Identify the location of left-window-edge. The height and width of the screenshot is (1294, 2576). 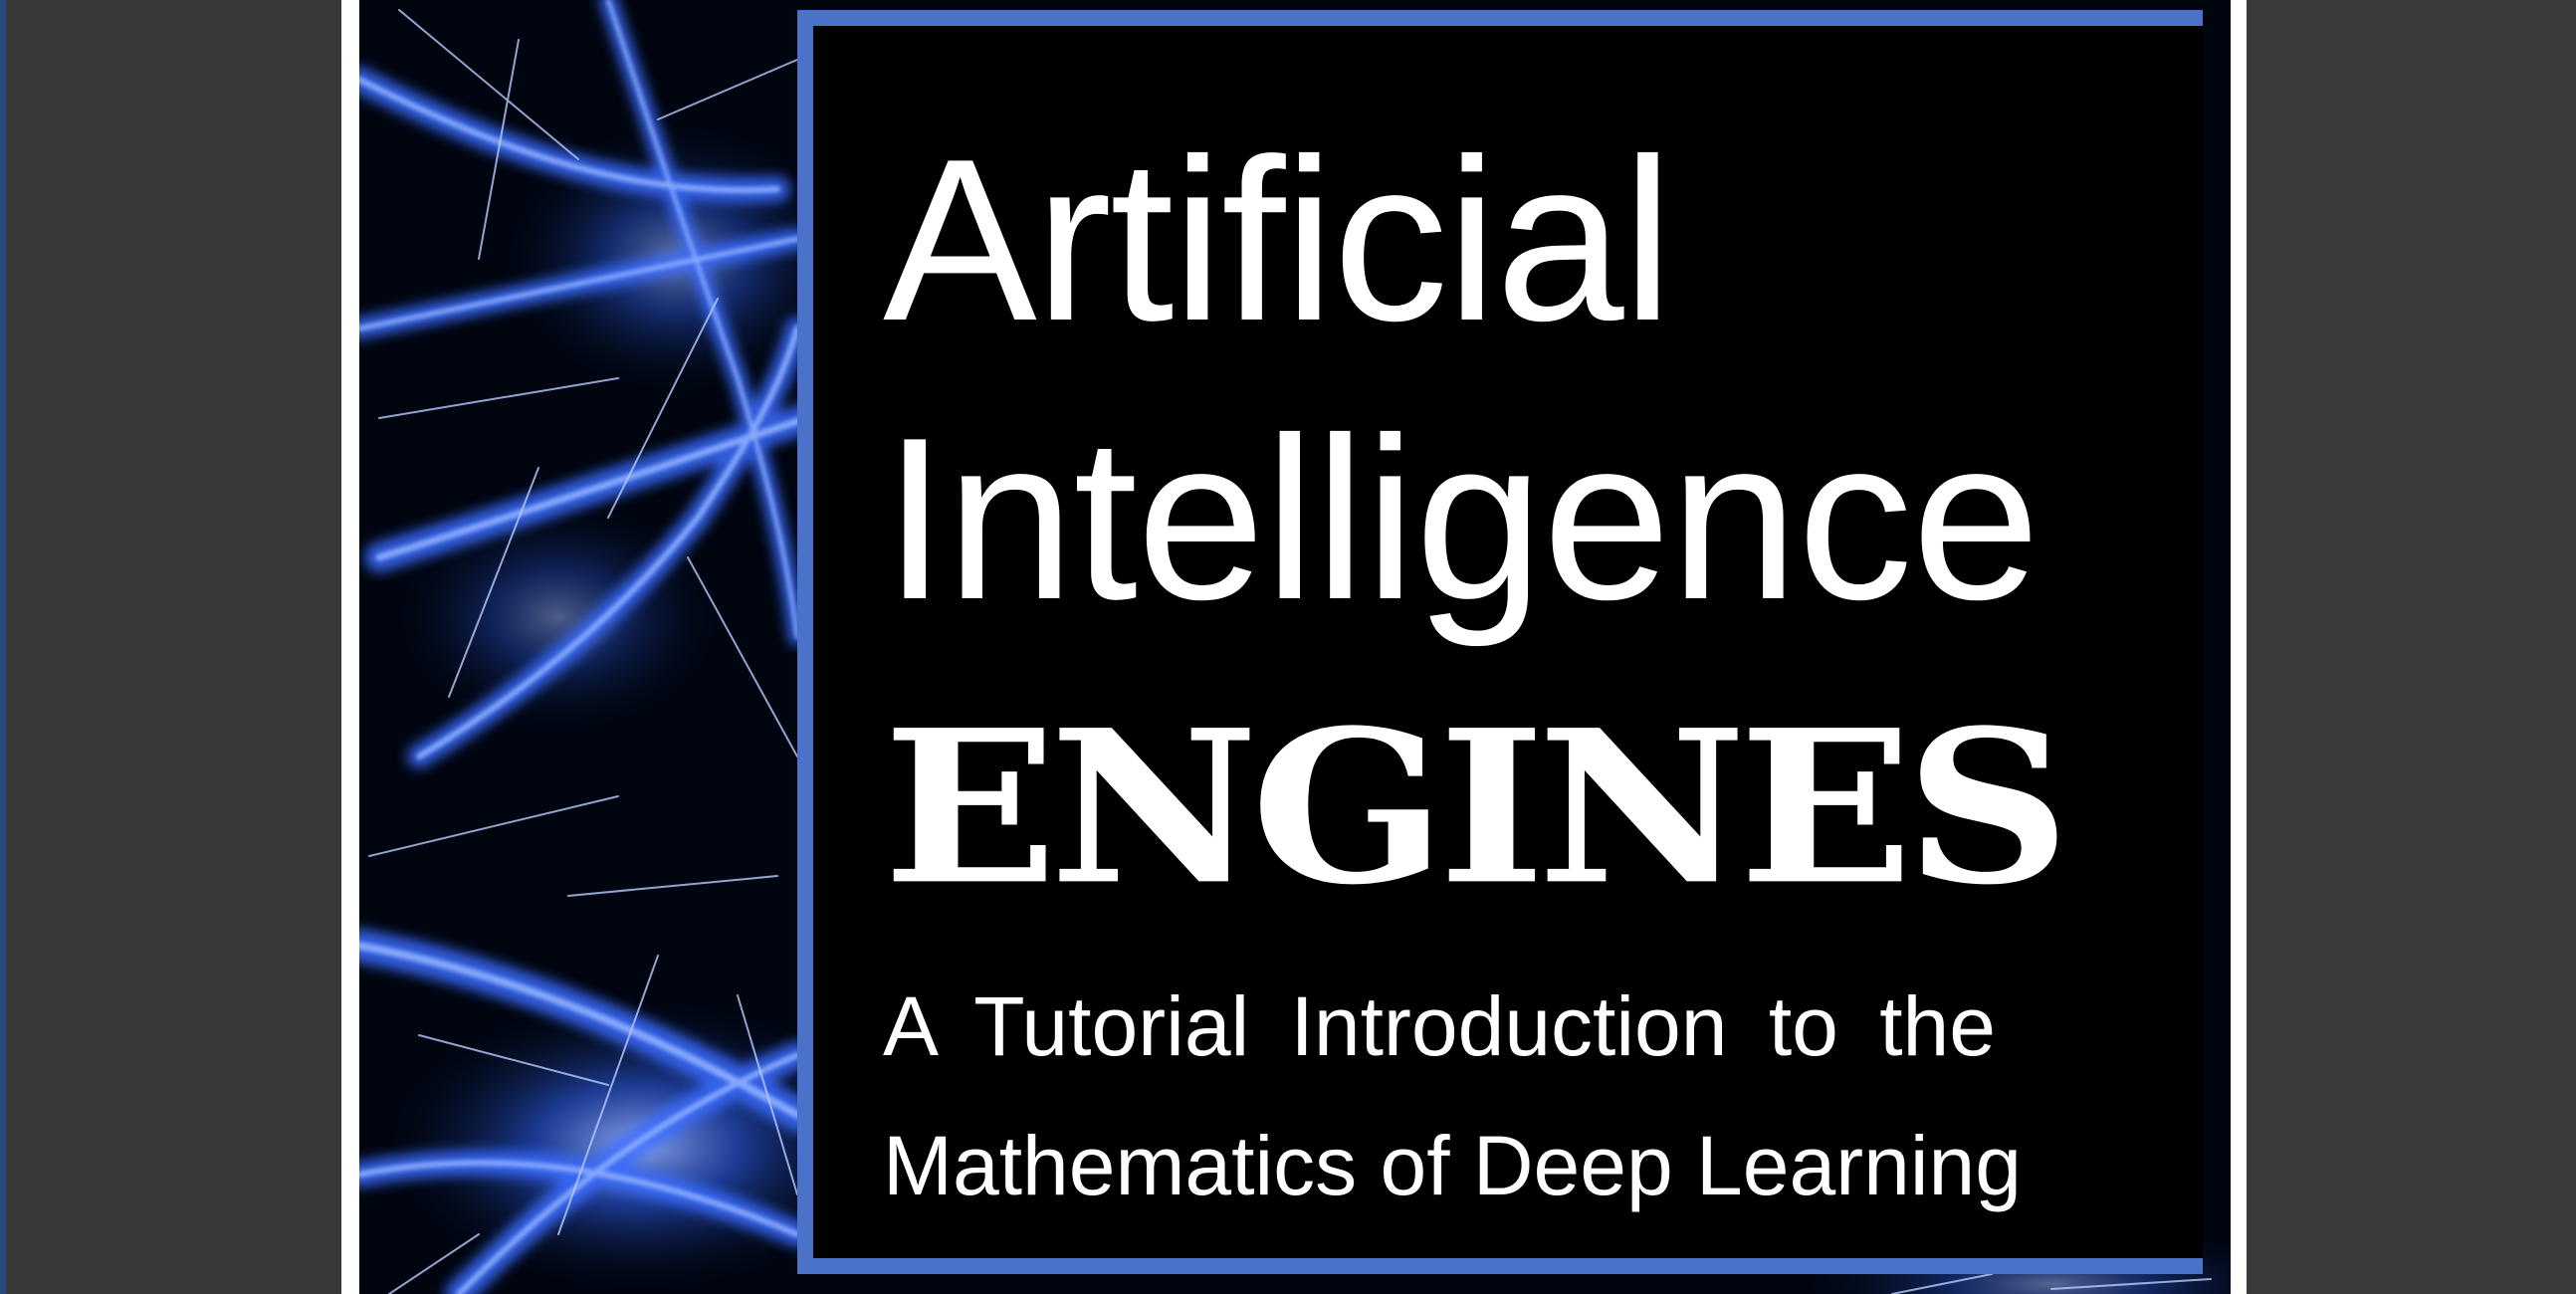
(3, 647).